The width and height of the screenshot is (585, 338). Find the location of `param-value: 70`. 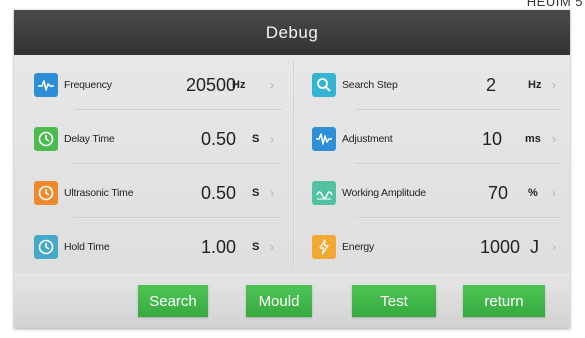

param-value: 70 is located at coordinates (498, 192).